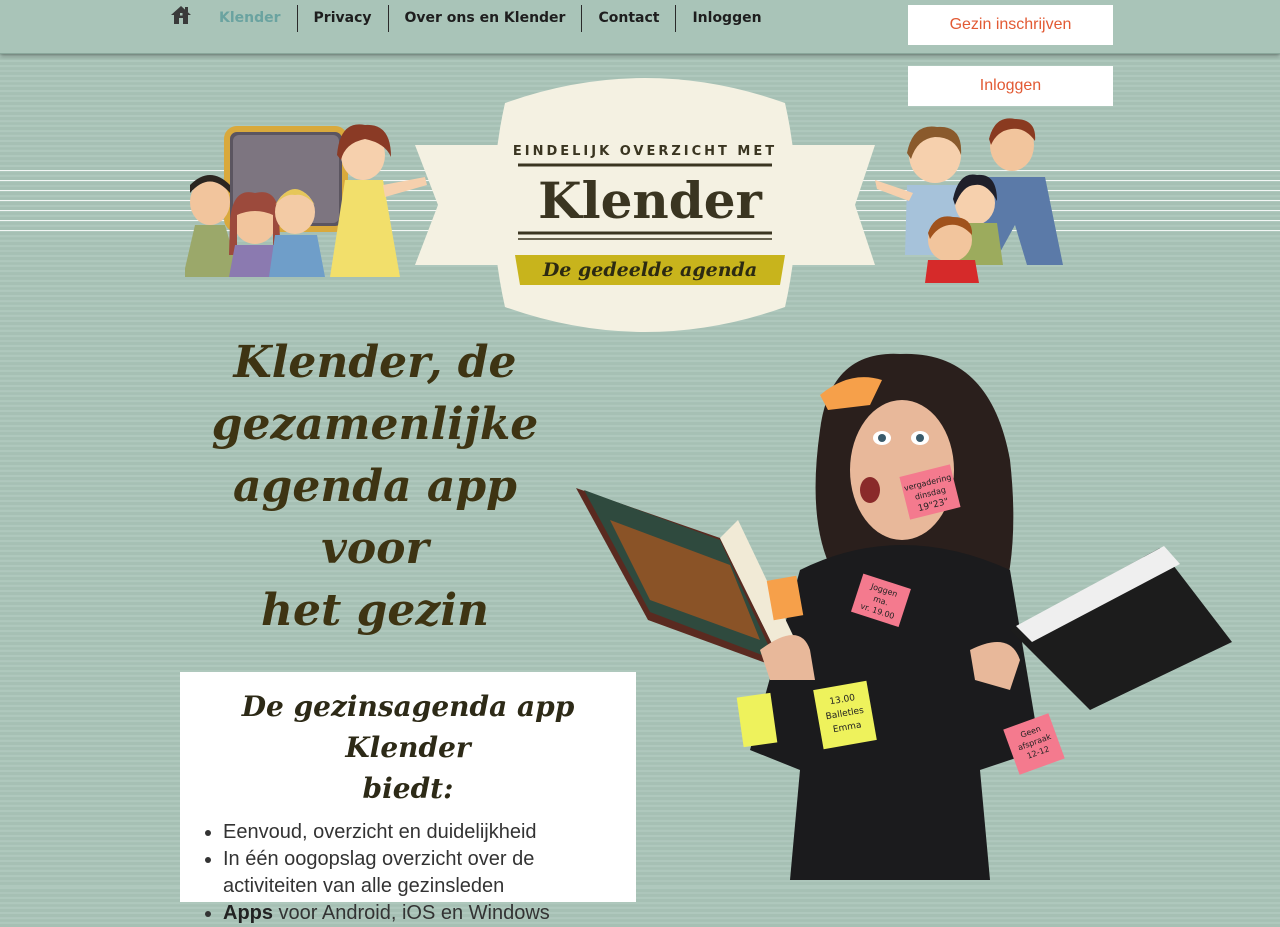 This screenshot has width=1280, height=927. Describe the element at coordinates (650, 200) in the screenshot. I see `logo-wordmark: Klender` at that location.